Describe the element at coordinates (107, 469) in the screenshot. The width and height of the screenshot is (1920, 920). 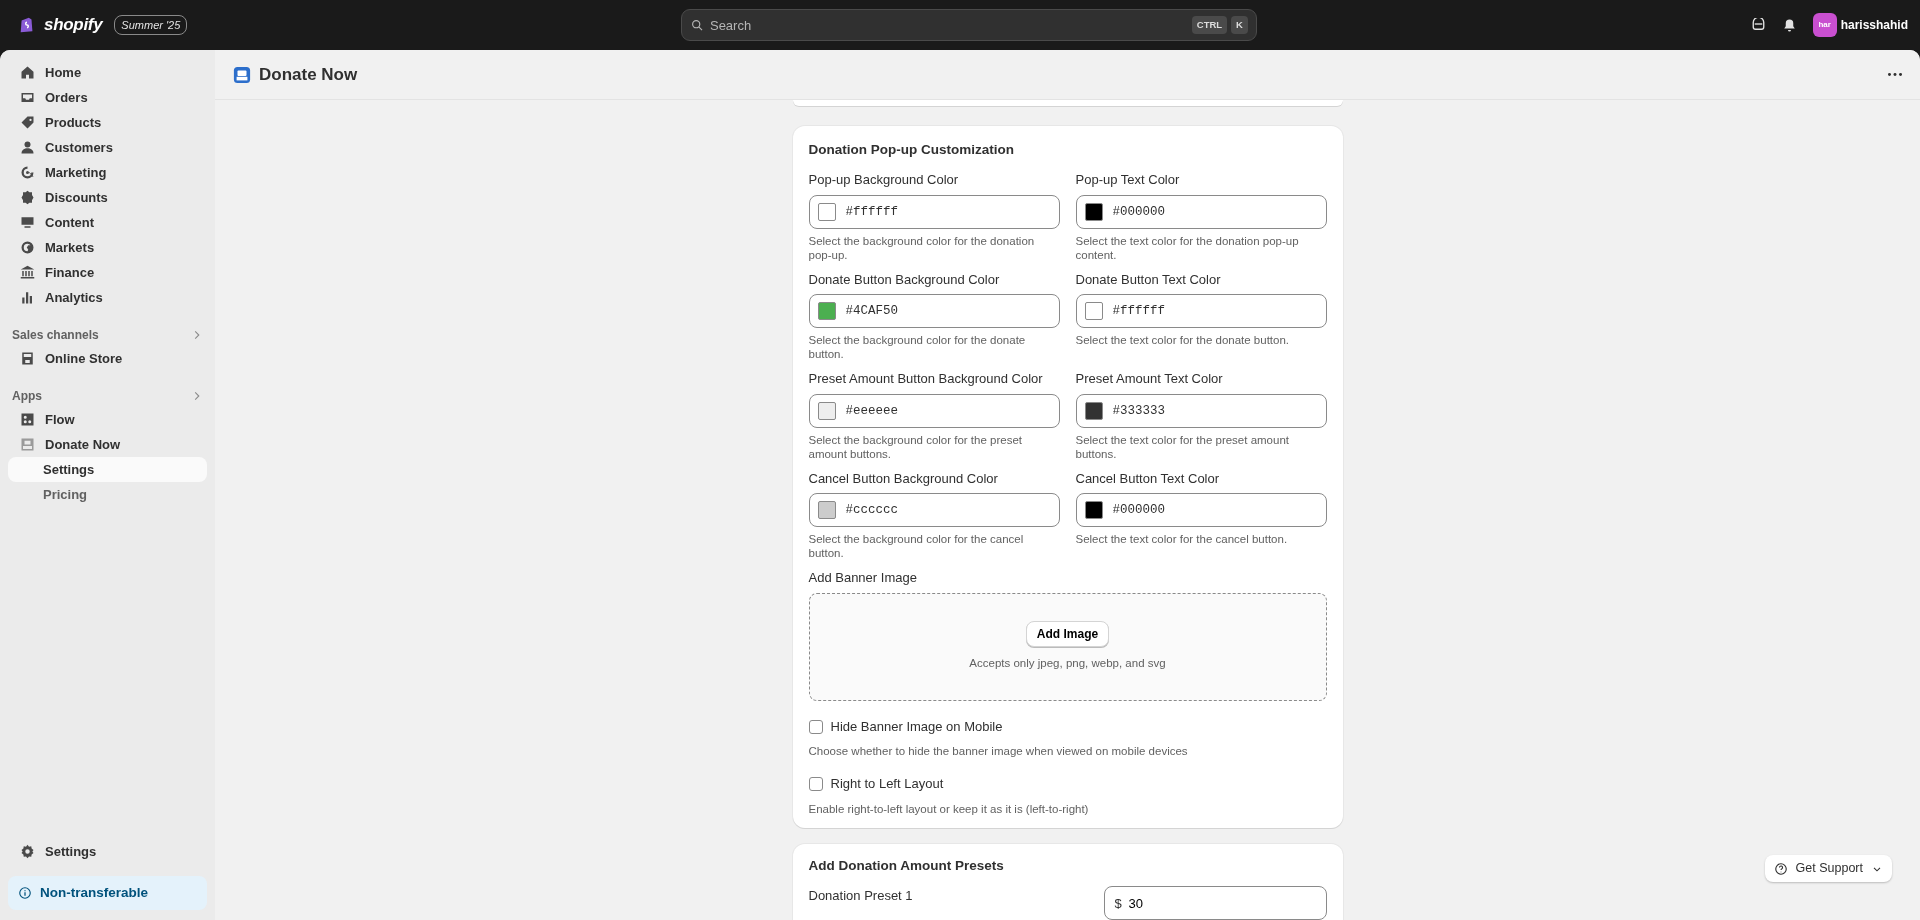
I see `sidebar-subitem: Settings` at that location.